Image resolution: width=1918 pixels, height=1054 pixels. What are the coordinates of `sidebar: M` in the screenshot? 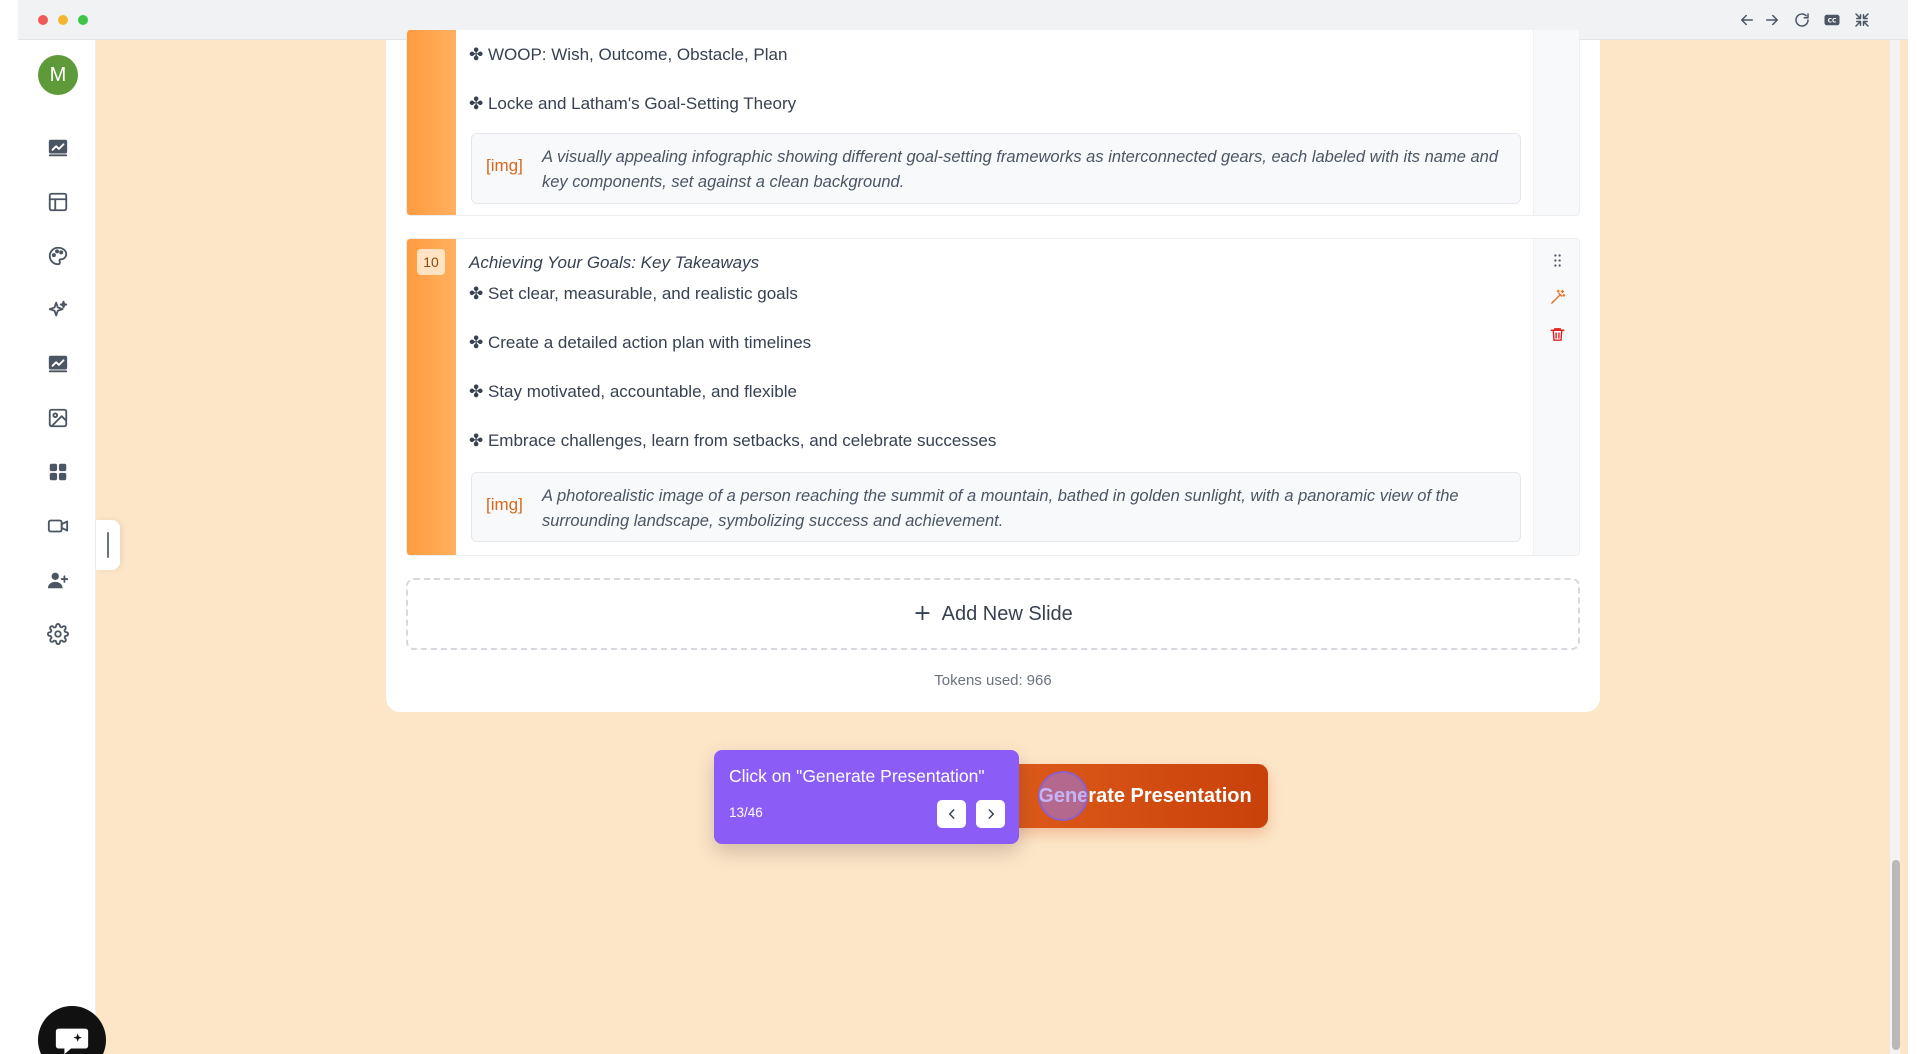 It's located at (62, 547).